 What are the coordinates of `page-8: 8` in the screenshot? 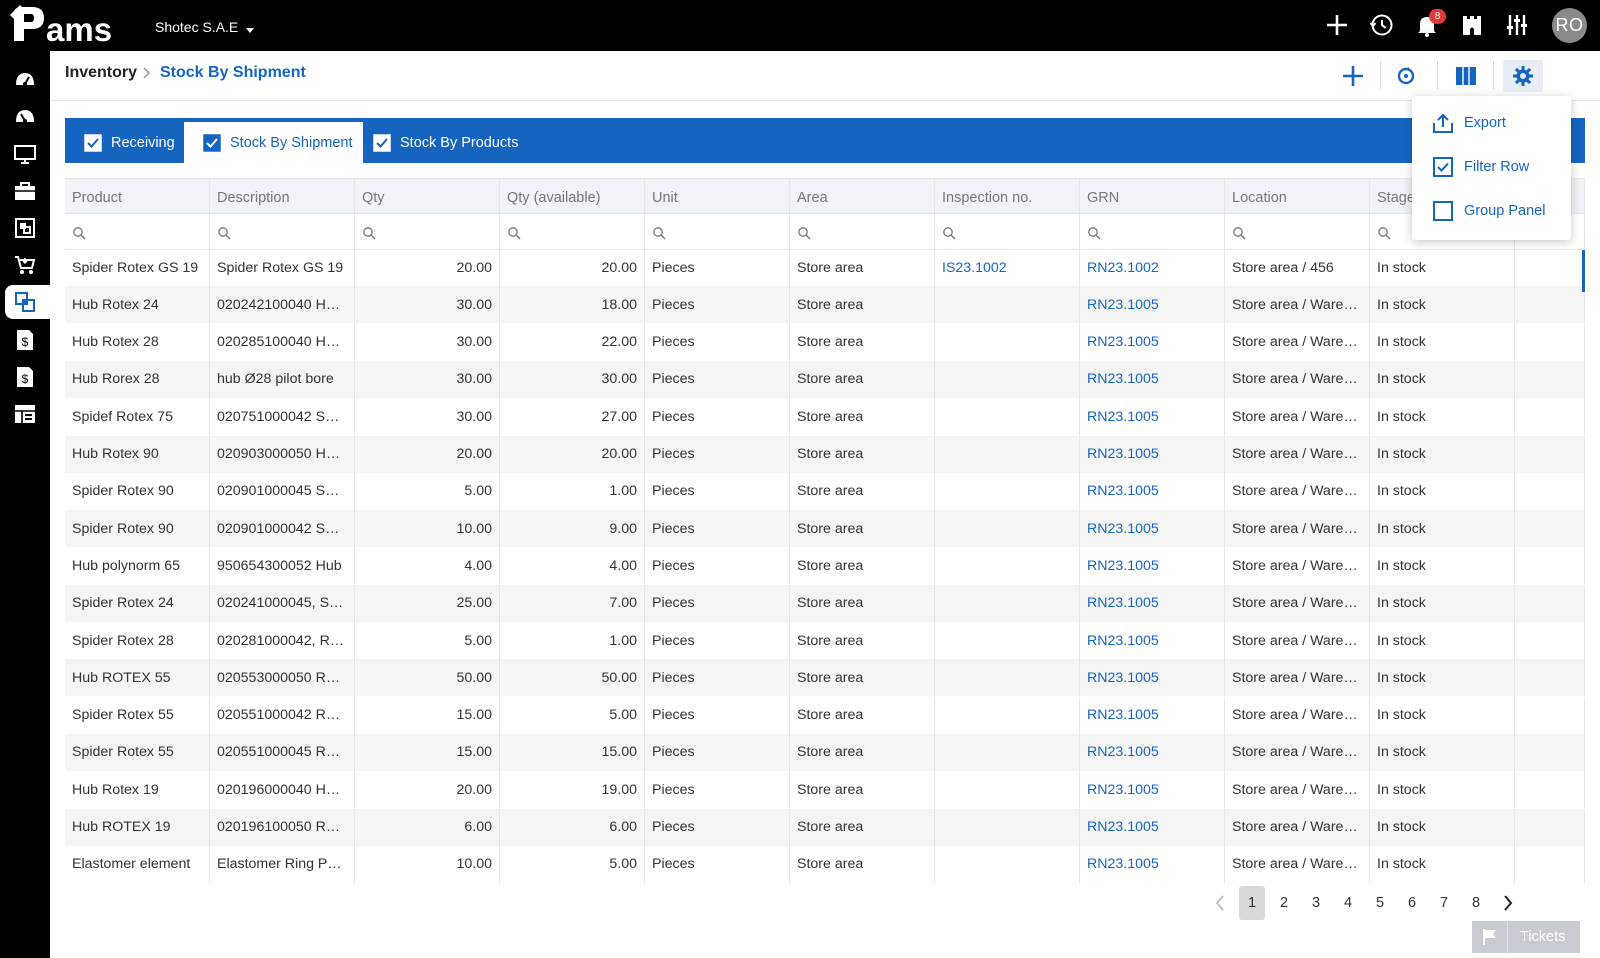 It's located at (1476, 903).